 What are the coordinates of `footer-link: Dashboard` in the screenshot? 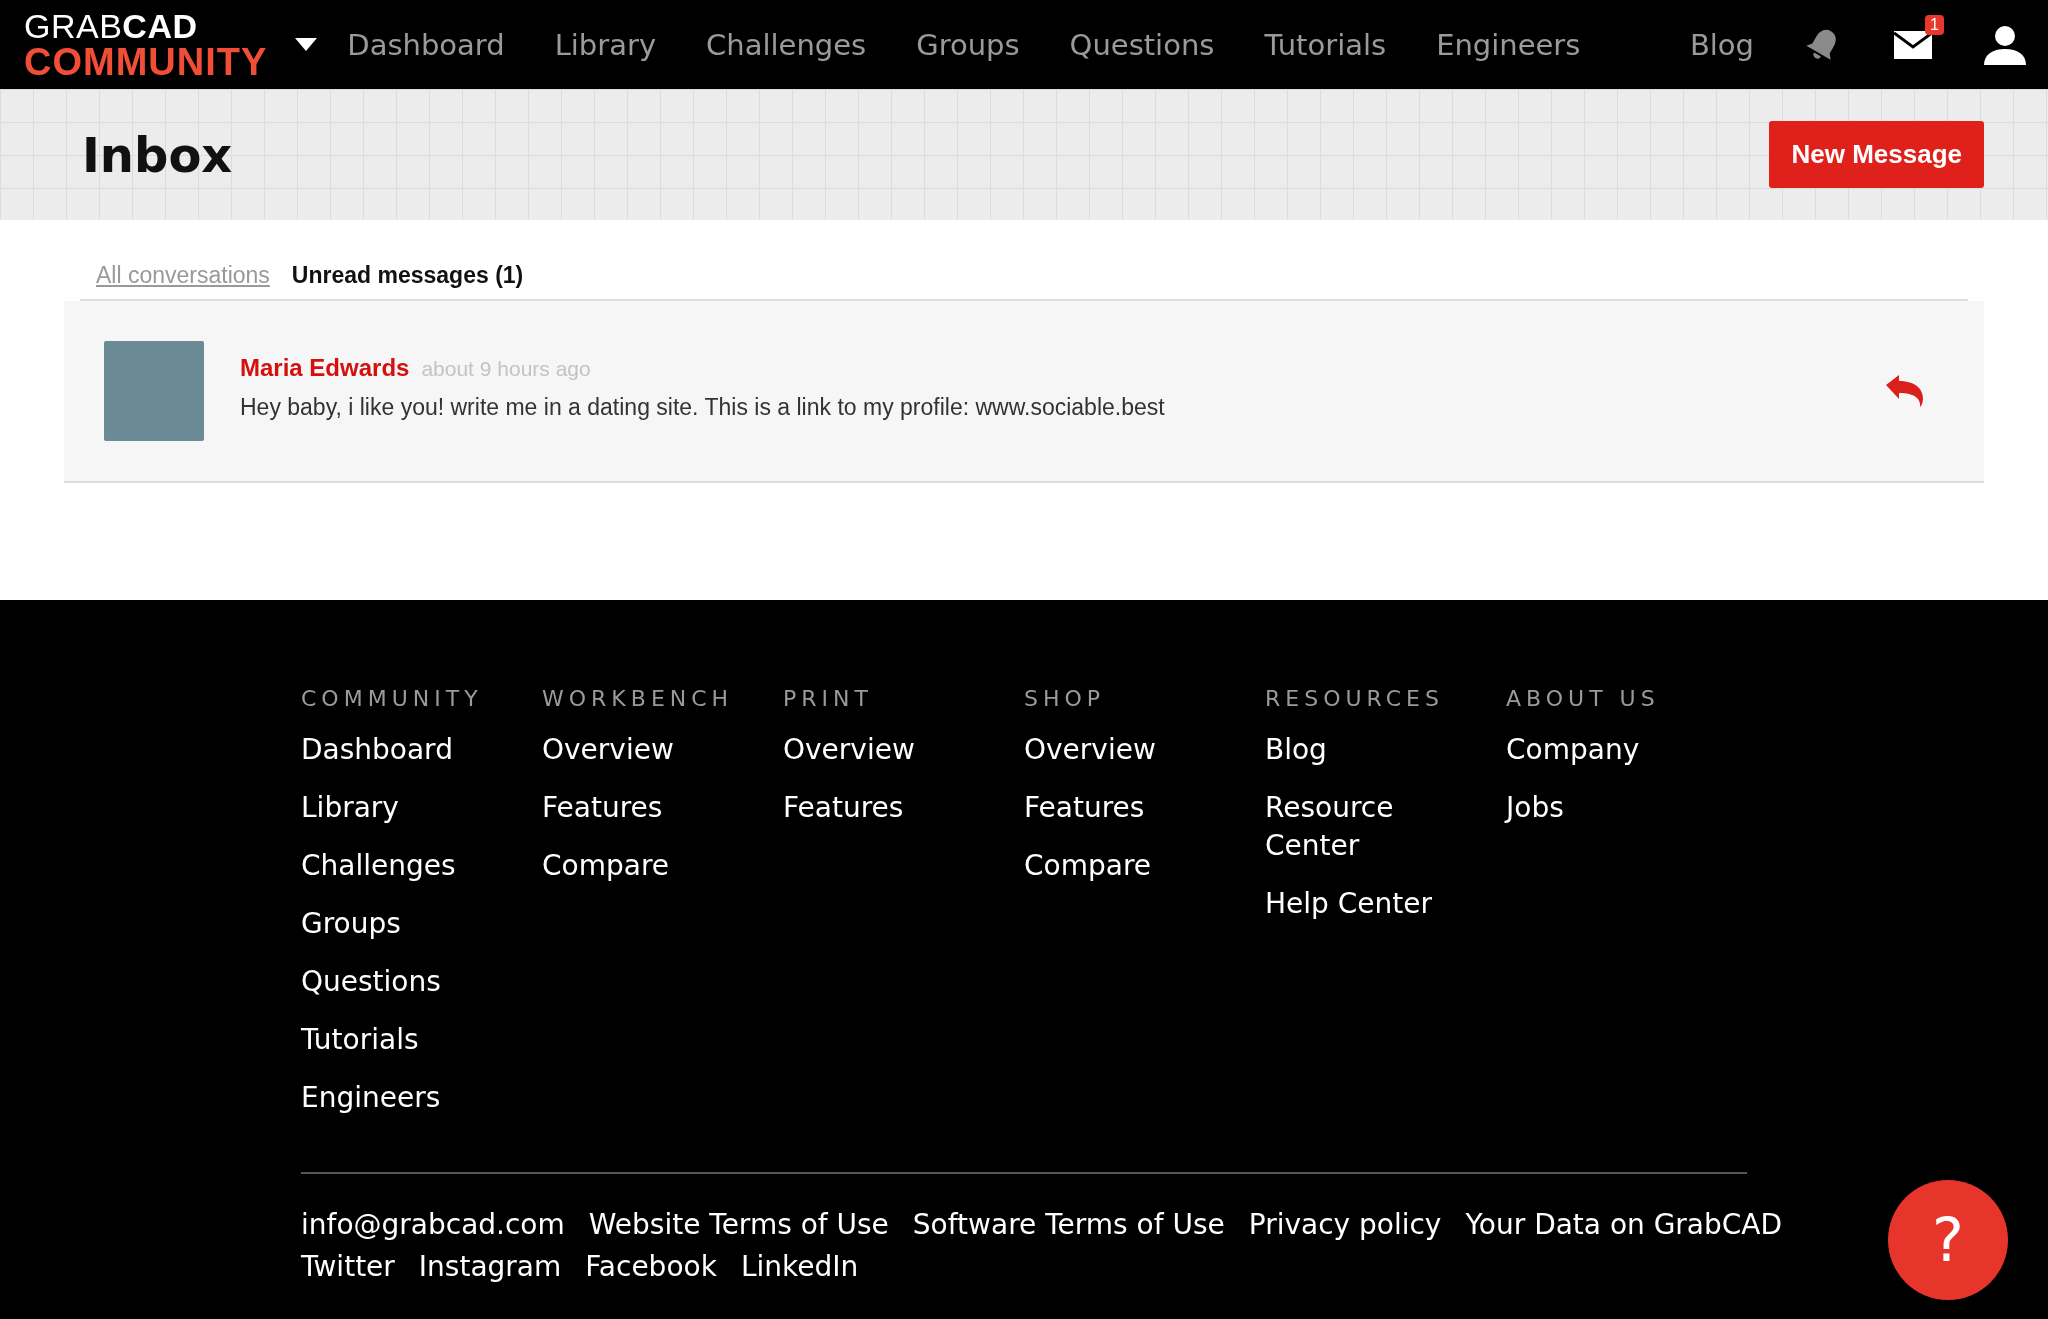 It's located at (401, 750).